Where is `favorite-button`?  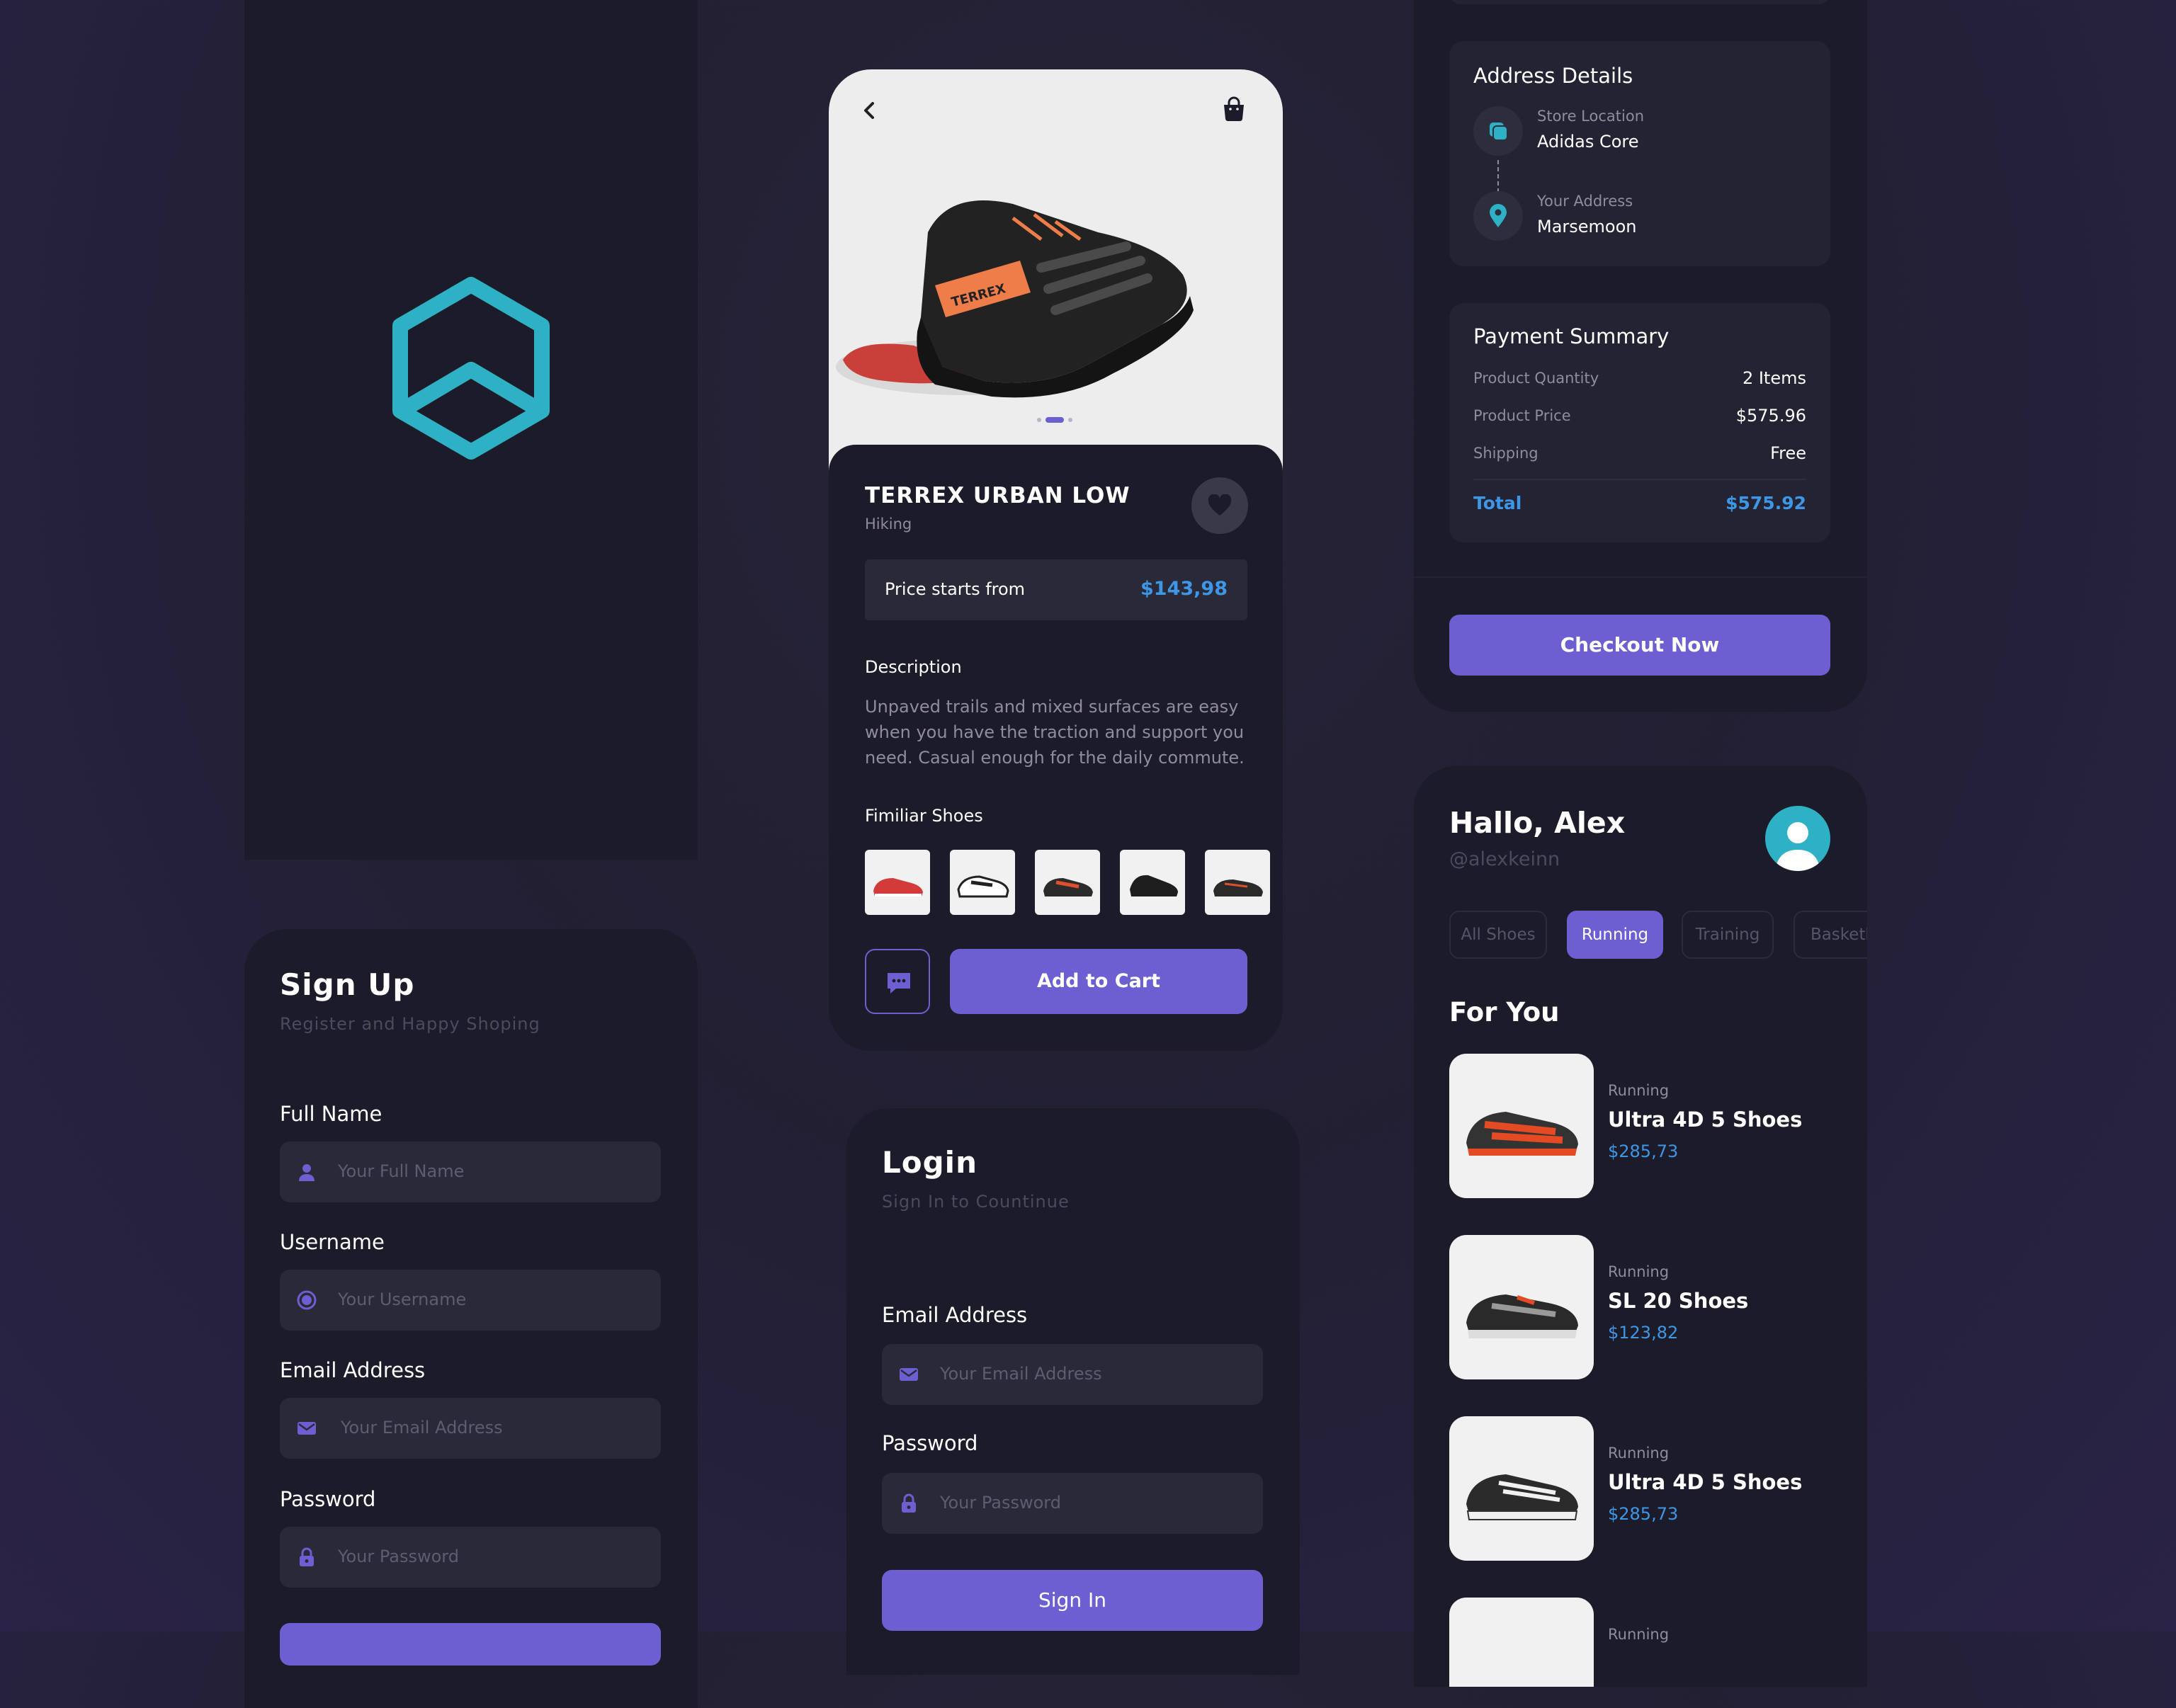 favorite-button is located at coordinates (1220, 506).